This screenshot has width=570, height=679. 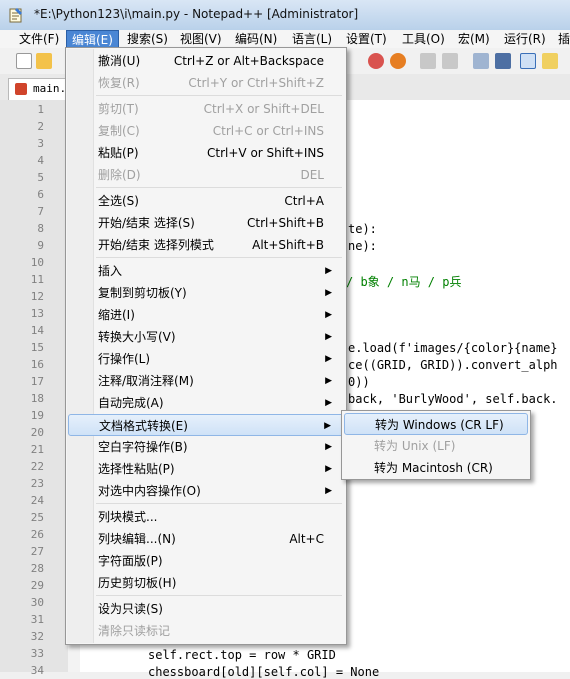 I want to click on eol-submenu-item-label: 转为 Macintosh (CR), so click(x=433, y=468).